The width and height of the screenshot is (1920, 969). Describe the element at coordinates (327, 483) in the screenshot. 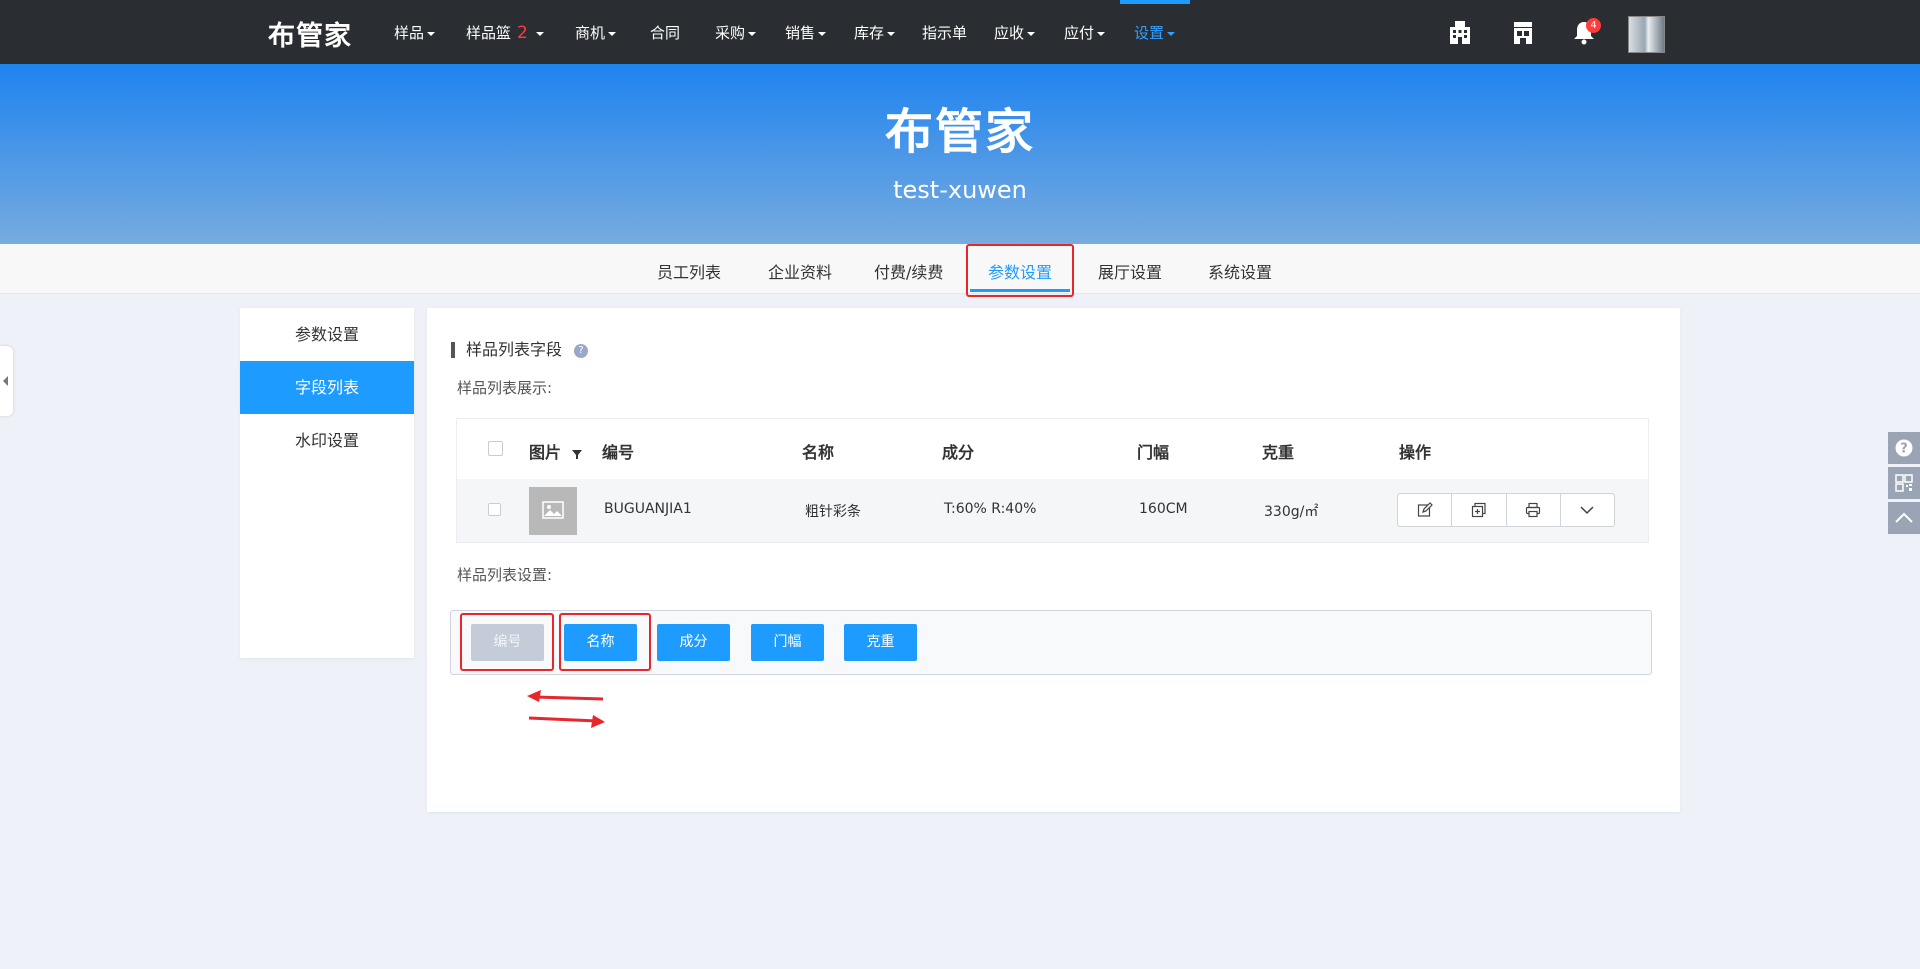

I see `side-menu: 参数设置 字段列表 水印设置` at that location.